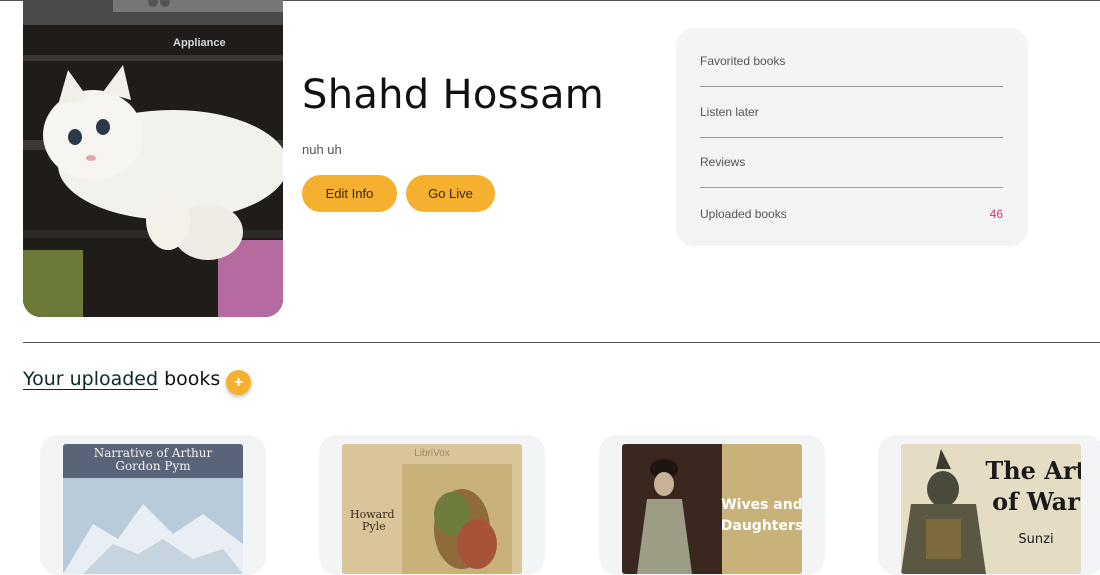 This screenshot has width=1100, height=575. Describe the element at coordinates (991, 509) in the screenshot. I see `book-cover: The Art of War Sunzi` at that location.